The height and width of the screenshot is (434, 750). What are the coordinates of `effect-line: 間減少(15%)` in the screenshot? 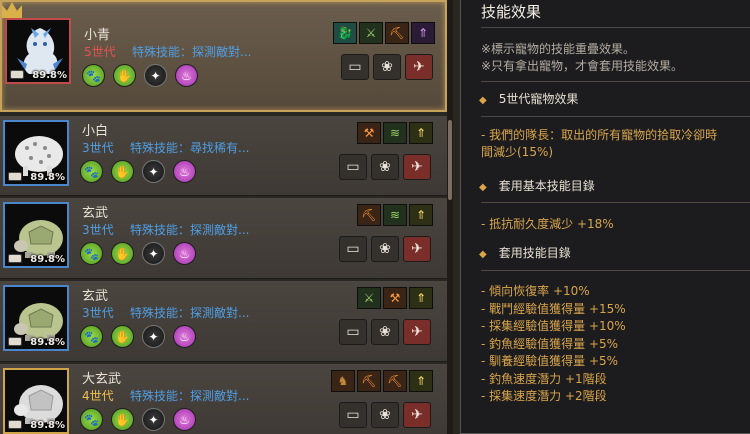 It's located at (517, 152).